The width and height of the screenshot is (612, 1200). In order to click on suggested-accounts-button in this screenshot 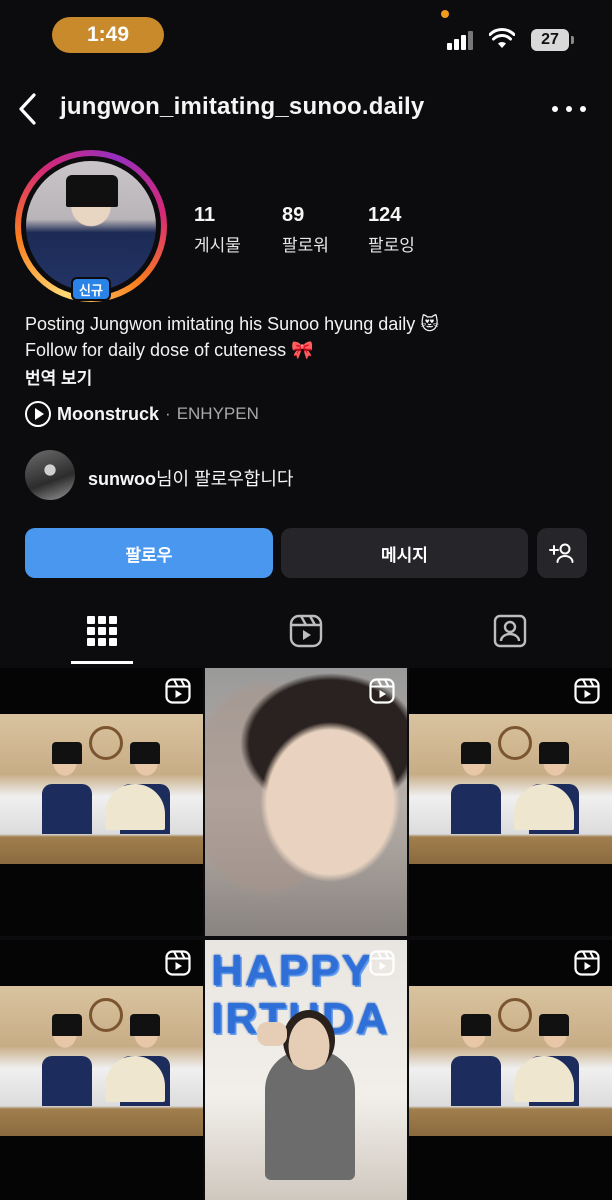, I will do `click(562, 553)`.